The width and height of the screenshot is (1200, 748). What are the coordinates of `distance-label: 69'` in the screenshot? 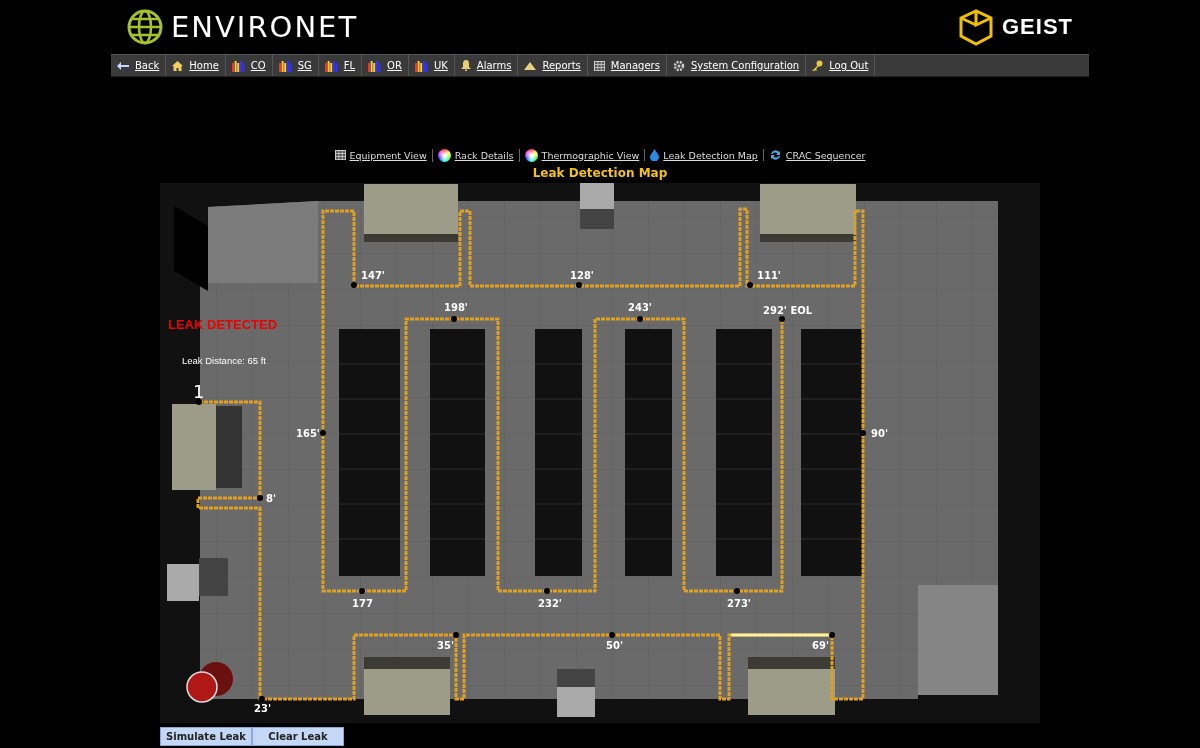 It's located at (820, 645).